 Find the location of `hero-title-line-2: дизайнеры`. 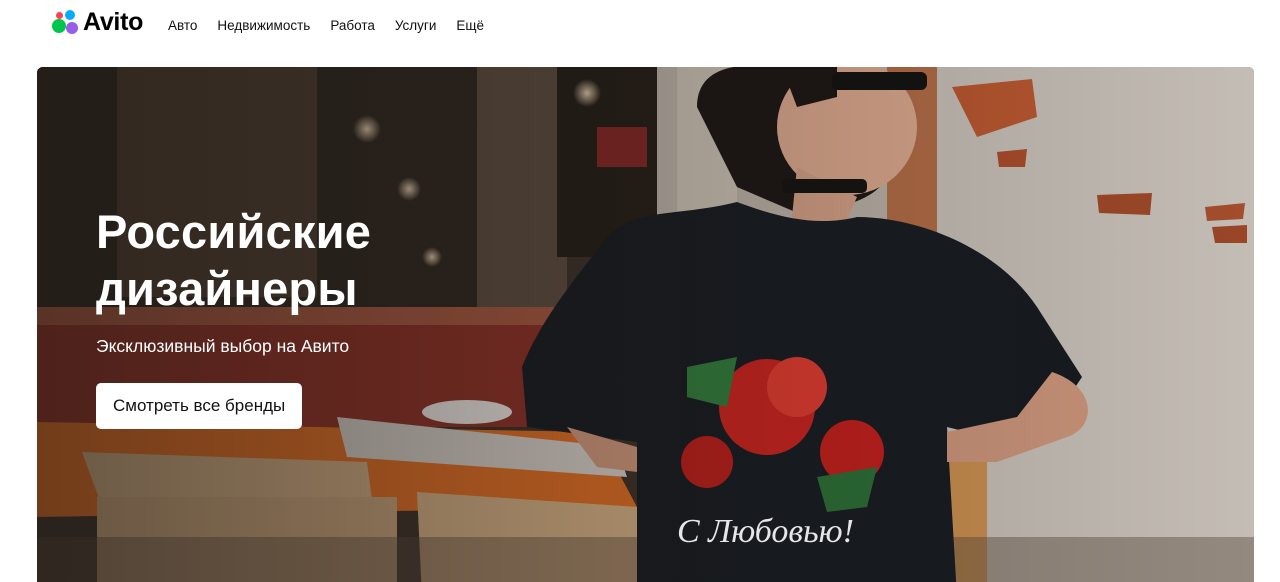

hero-title-line-2: дизайнеры is located at coordinates (227, 288).